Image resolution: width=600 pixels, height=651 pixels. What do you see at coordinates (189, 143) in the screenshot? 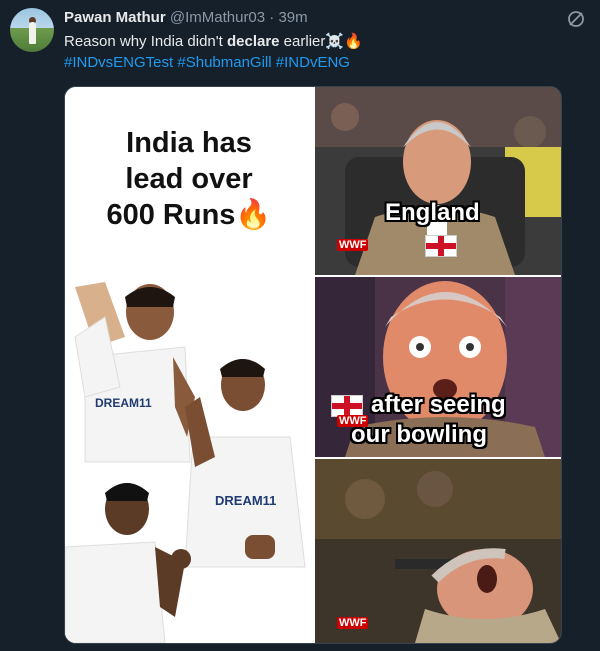
I see `meme-caption-line-1: India has` at bounding box center [189, 143].